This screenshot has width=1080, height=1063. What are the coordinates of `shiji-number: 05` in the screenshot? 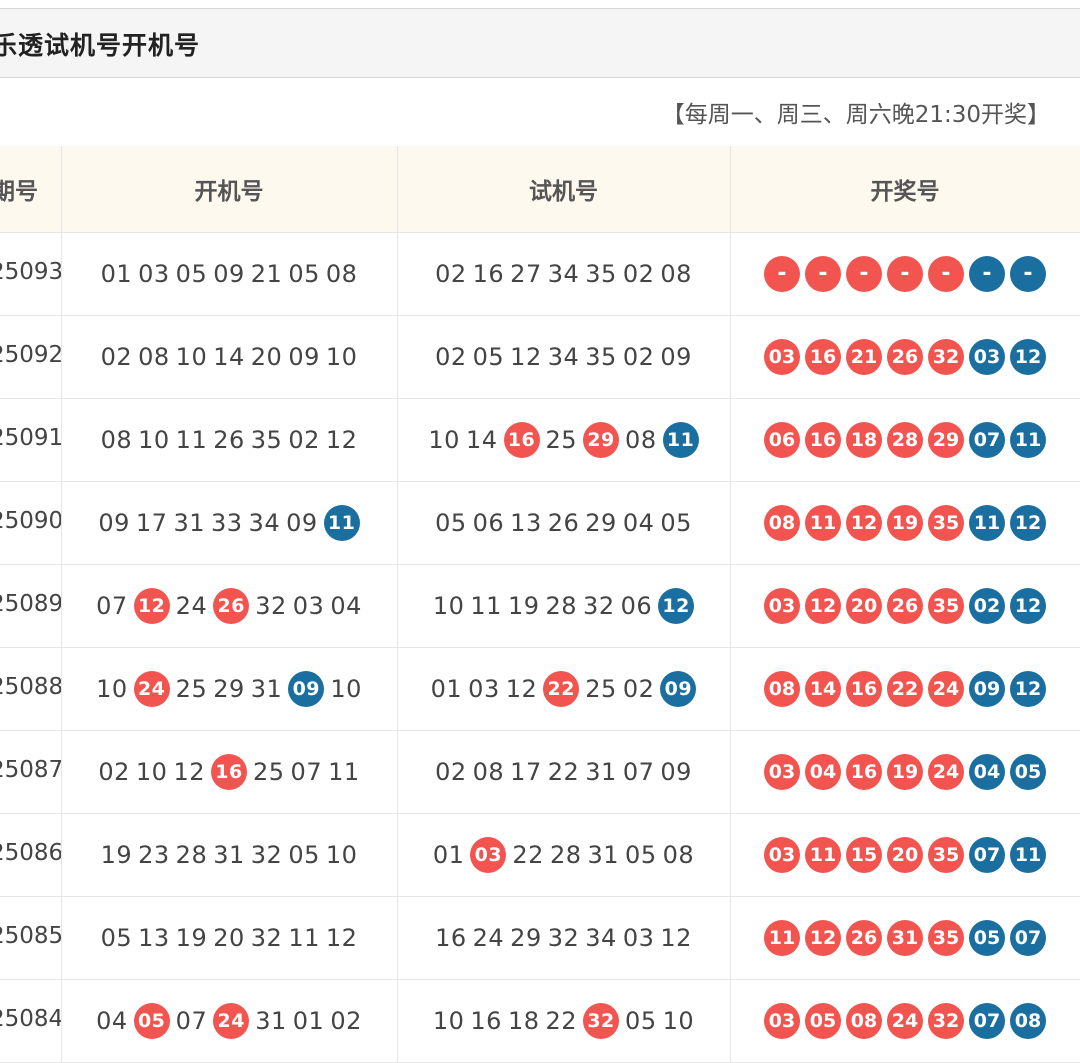 It's located at (641, 854).